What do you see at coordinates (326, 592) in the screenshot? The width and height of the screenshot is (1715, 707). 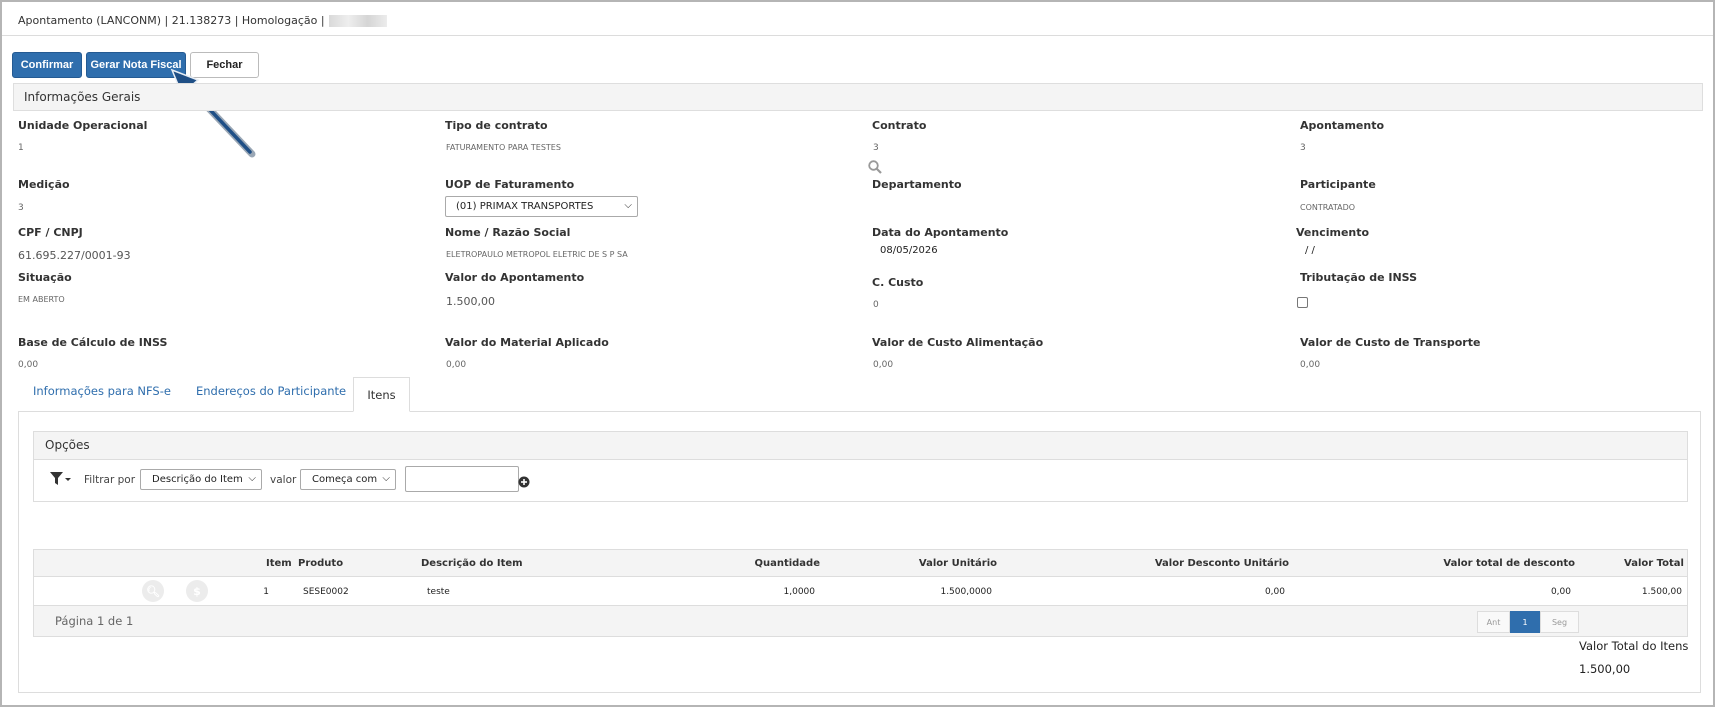 I see `cell-product: SESE0002` at bounding box center [326, 592].